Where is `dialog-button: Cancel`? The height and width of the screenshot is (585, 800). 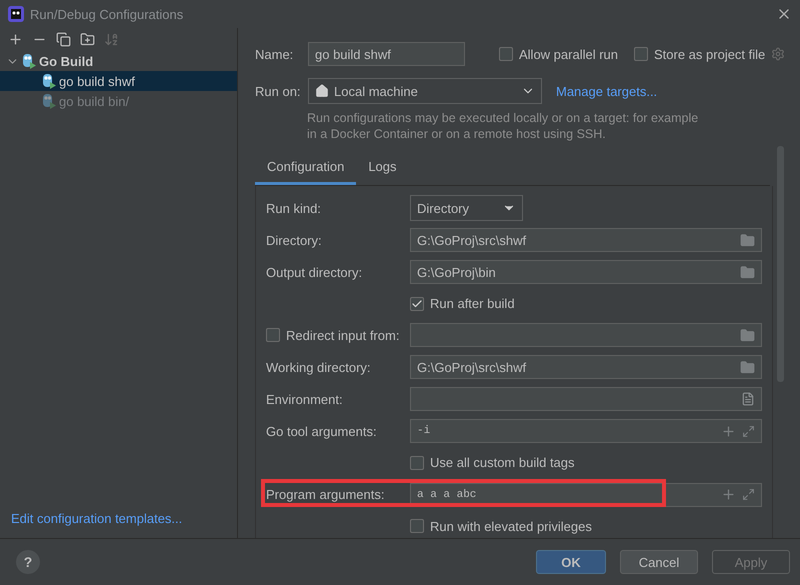
dialog-button: Cancel is located at coordinates (659, 562).